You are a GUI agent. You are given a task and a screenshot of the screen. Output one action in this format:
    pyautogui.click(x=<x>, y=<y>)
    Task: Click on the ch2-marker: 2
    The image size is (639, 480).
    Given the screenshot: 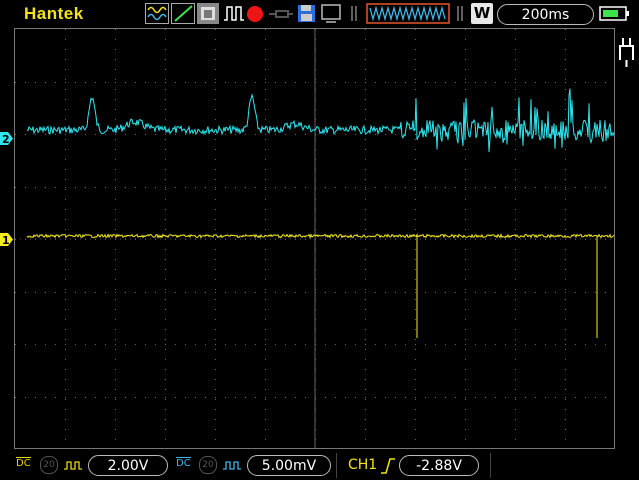 What is the action you would take?
    pyautogui.click(x=6, y=139)
    